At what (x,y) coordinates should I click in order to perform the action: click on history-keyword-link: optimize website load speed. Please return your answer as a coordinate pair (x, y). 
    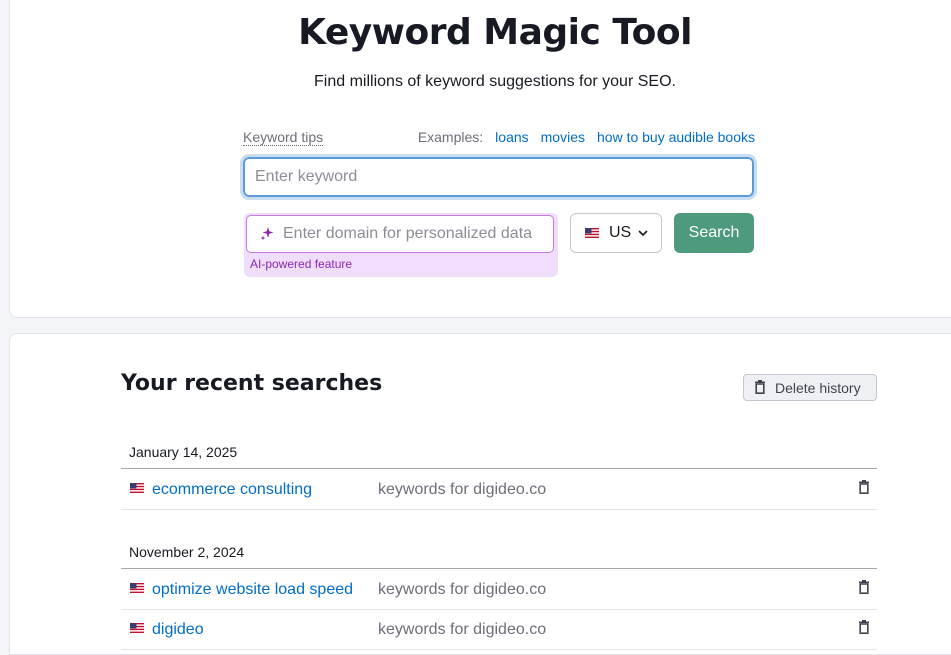
    Looking at the image, I should click on (252, 590).